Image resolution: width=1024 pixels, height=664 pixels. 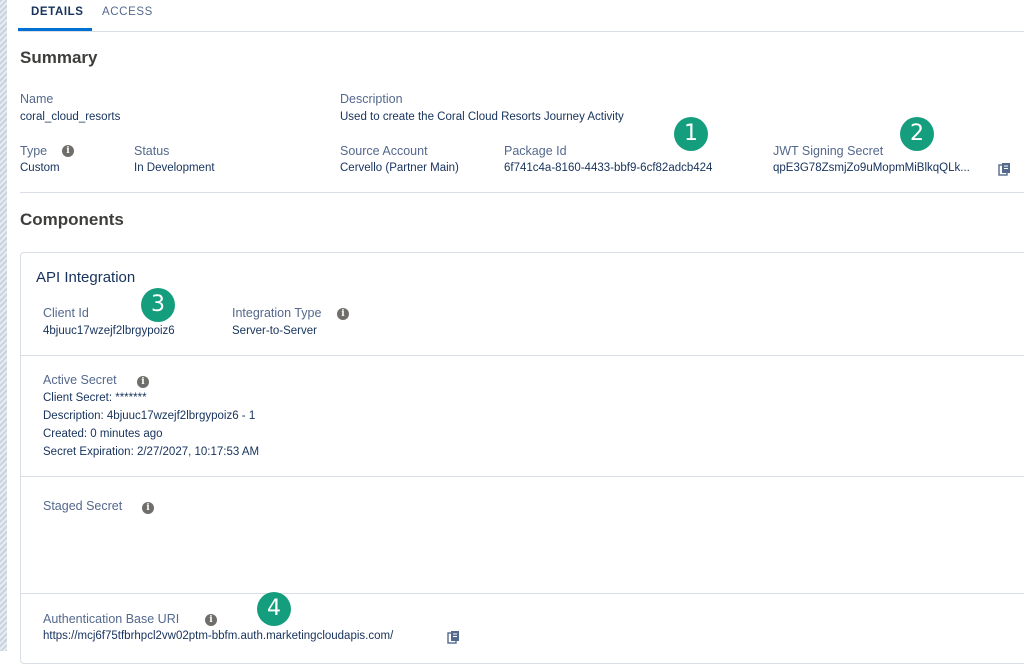 What do you see at coordinates (535, 151) in the screenshot?
I see `package-id-label: Package Id` at bounding box center [535, 151].